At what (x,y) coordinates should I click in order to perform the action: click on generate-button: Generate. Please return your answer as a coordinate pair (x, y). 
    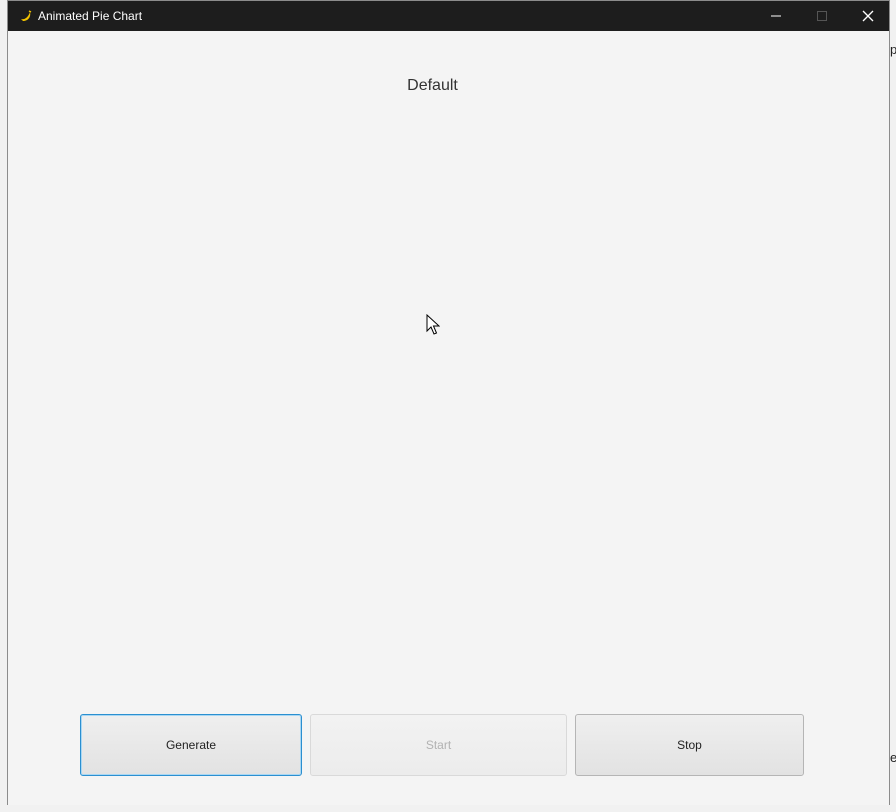
    Looking at the image, I should click on (191, 745).